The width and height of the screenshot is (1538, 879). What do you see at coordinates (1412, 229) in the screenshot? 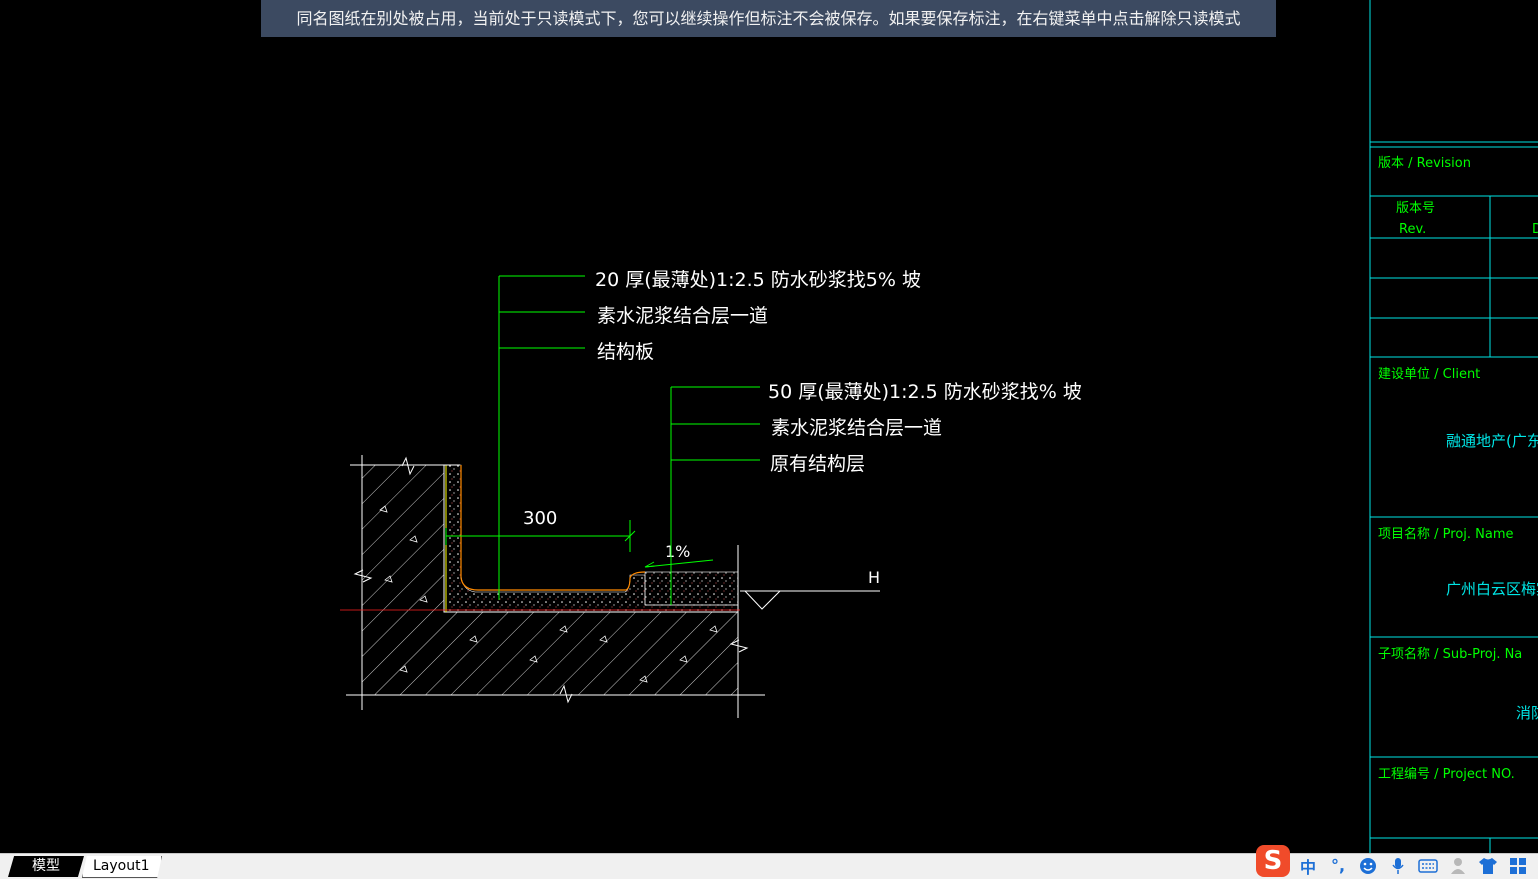
I see `rev-no-en-label: Rev.` at bounding box center [1412, 229].